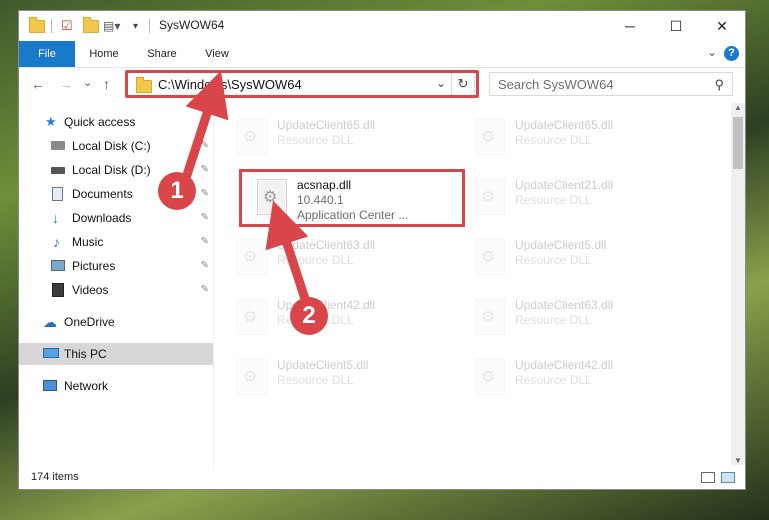 The height and width of the screenshot is (520, 769). I want to click on arrow-to-dll-file, so click(288, 252).